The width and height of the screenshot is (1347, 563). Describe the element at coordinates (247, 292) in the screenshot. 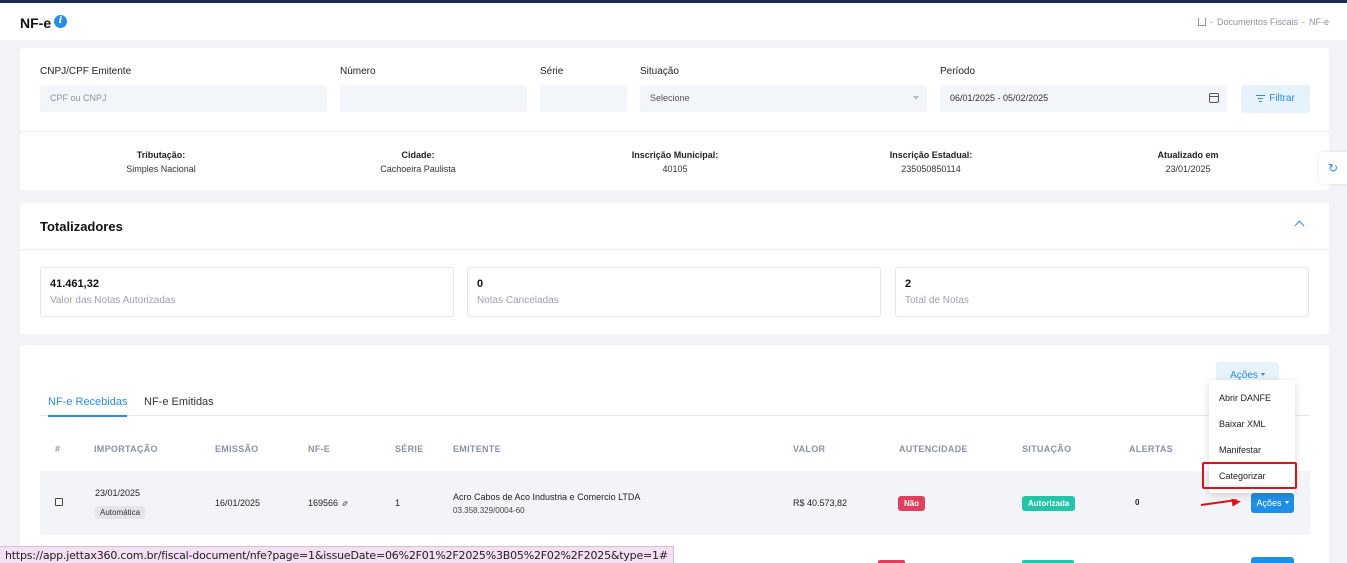

I see `total-box-autorizadas: 41.461,32 Valor das Notas Autorizadas` at that location.